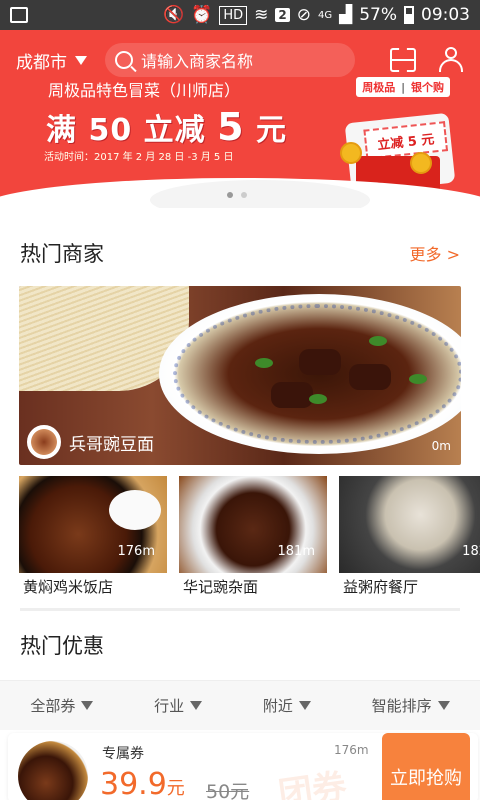 The height and width of the screenshot is (800, 480). I want to click on battery-percent: 57%, so click(378, 15).